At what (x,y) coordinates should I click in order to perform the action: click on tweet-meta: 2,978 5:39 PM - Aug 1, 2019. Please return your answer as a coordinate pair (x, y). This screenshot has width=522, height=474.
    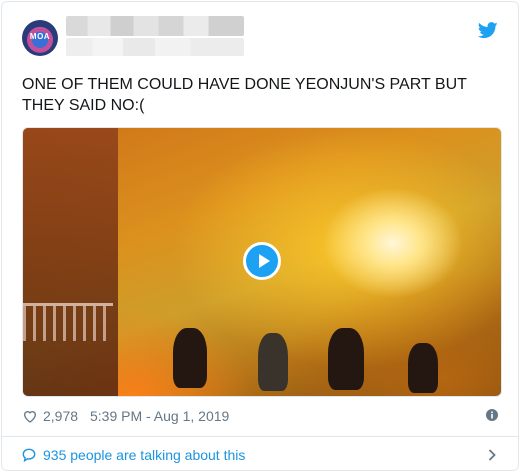
    Looking at the image, I should click on (260, 416).